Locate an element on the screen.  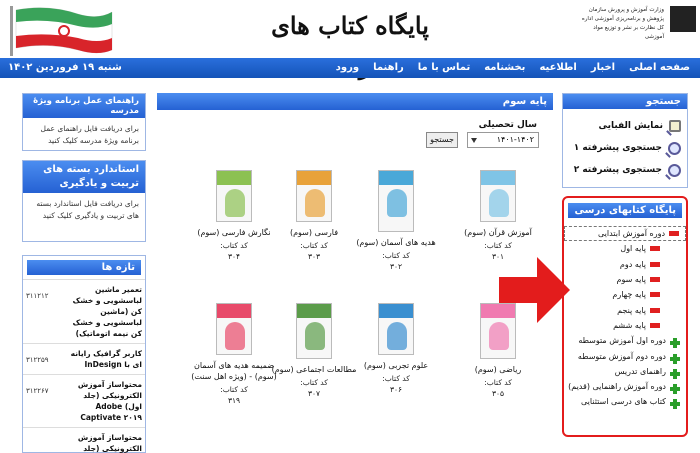
advanced-search-1-label: جستجوی پیشرفته ۱ is located at coordinates (617, 148).